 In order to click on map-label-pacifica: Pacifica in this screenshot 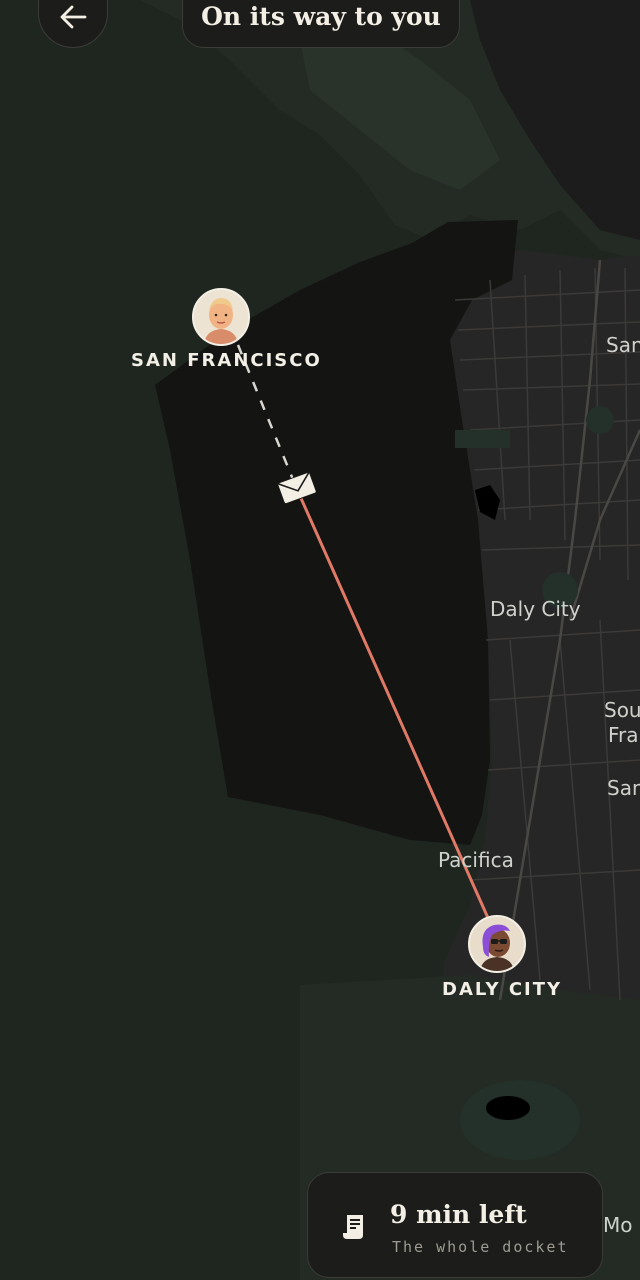, I will do `click(476, 860)`.